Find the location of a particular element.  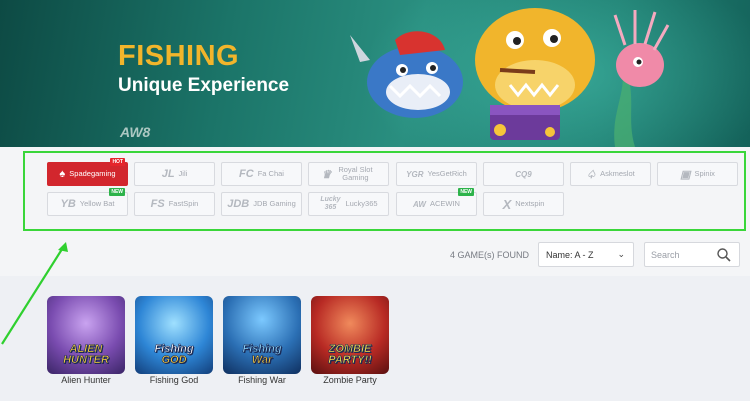

game-art-title: ZOMBIE PARTY!! is located at coordinates (350, 354).